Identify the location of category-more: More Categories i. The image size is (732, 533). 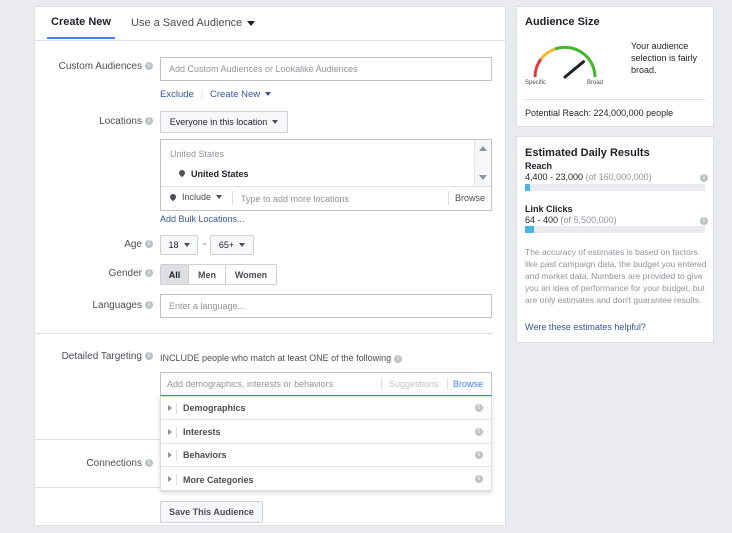
(326, 479).